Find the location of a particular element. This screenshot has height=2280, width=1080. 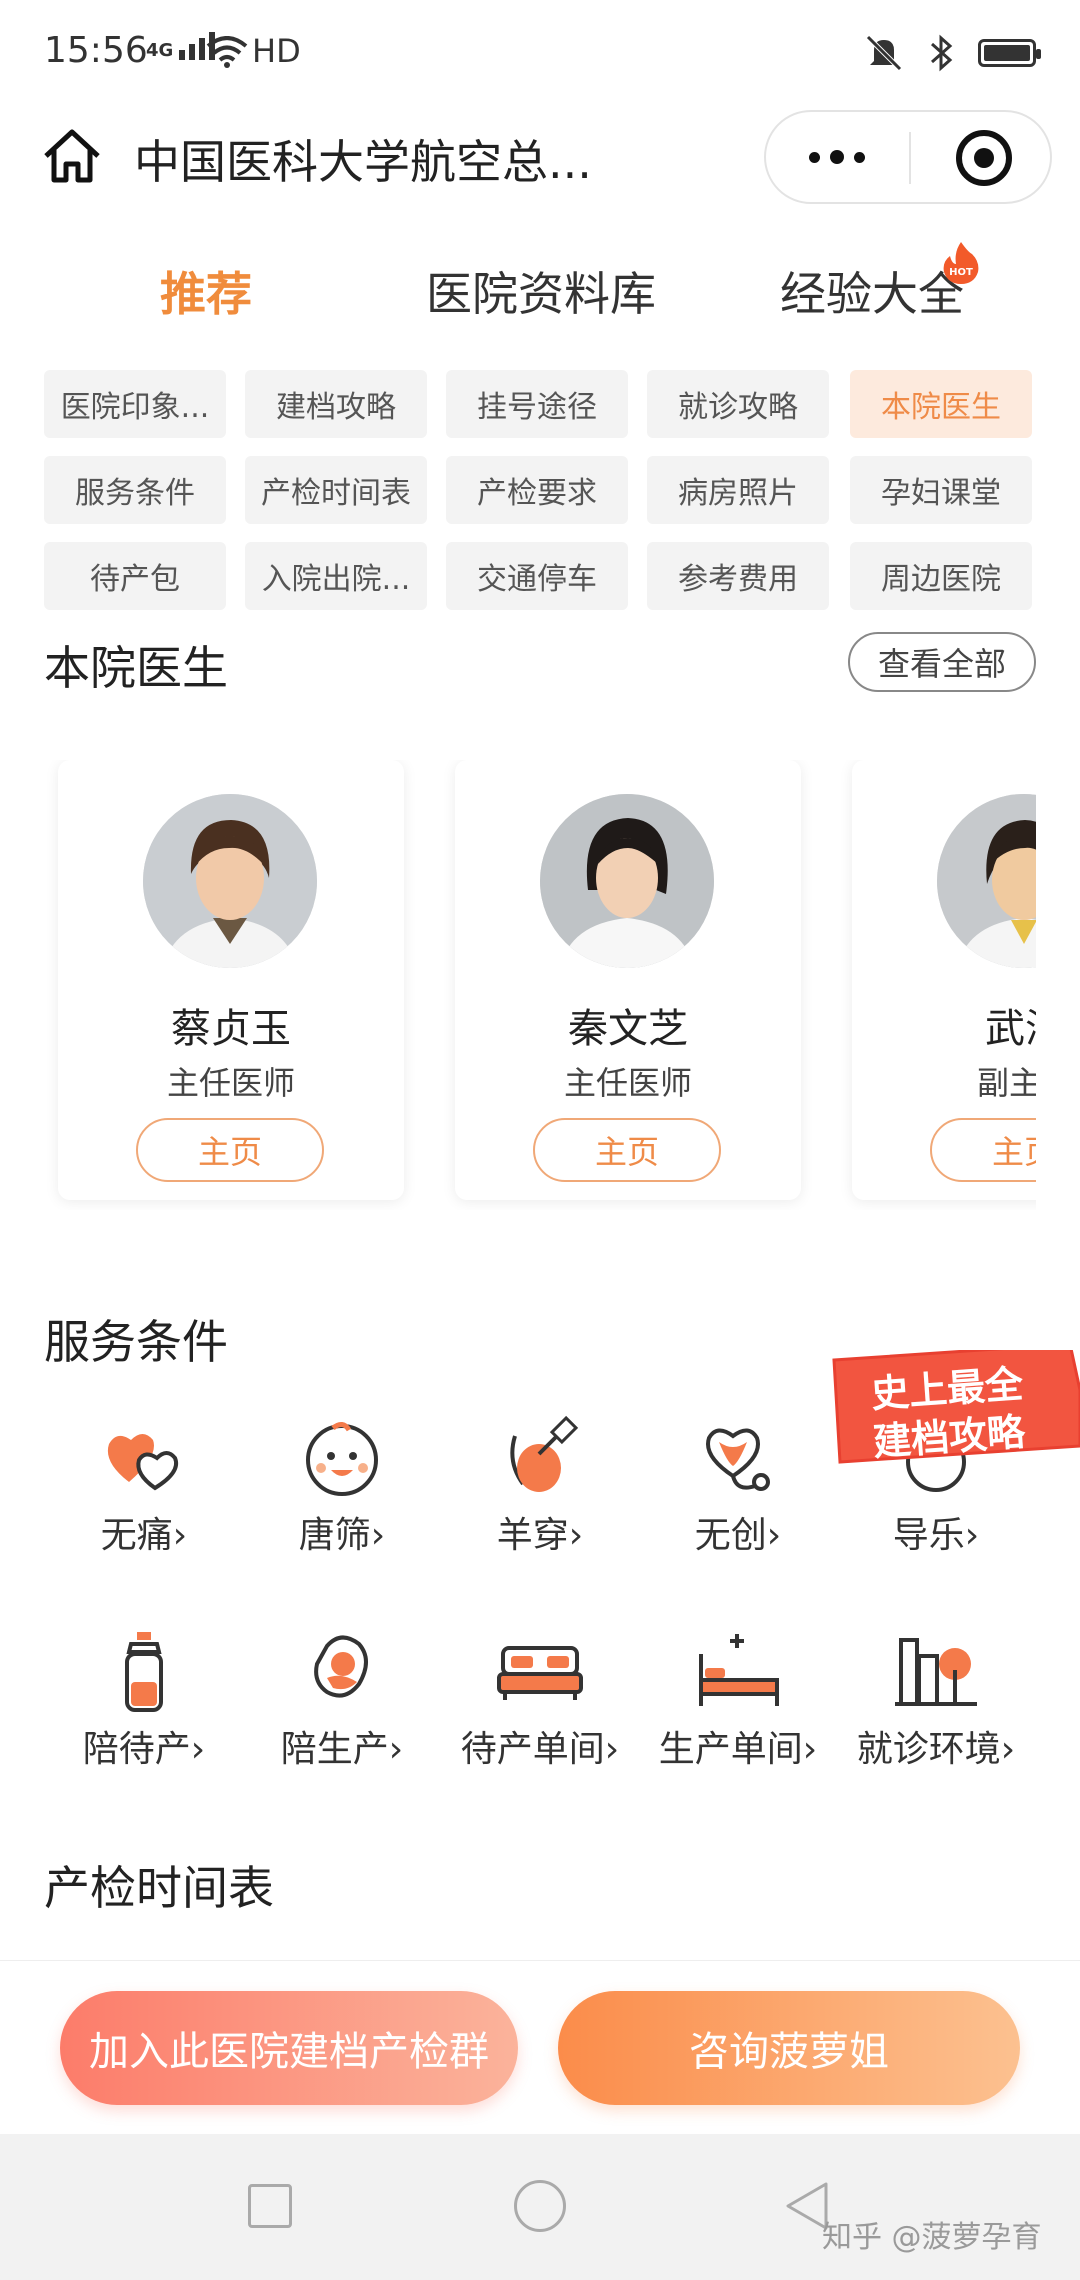

doctor-card: 蔡贞玉 主任医师 主页 is located at coordinates (231, 980).